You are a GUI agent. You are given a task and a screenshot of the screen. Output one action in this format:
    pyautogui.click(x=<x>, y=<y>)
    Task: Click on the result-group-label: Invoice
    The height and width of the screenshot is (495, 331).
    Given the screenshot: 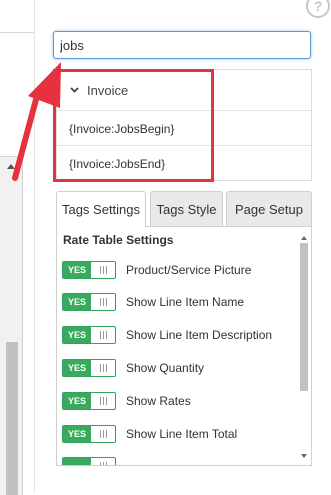 What is the action you would take?
    pyautogui.click(x=108, y=90)
    